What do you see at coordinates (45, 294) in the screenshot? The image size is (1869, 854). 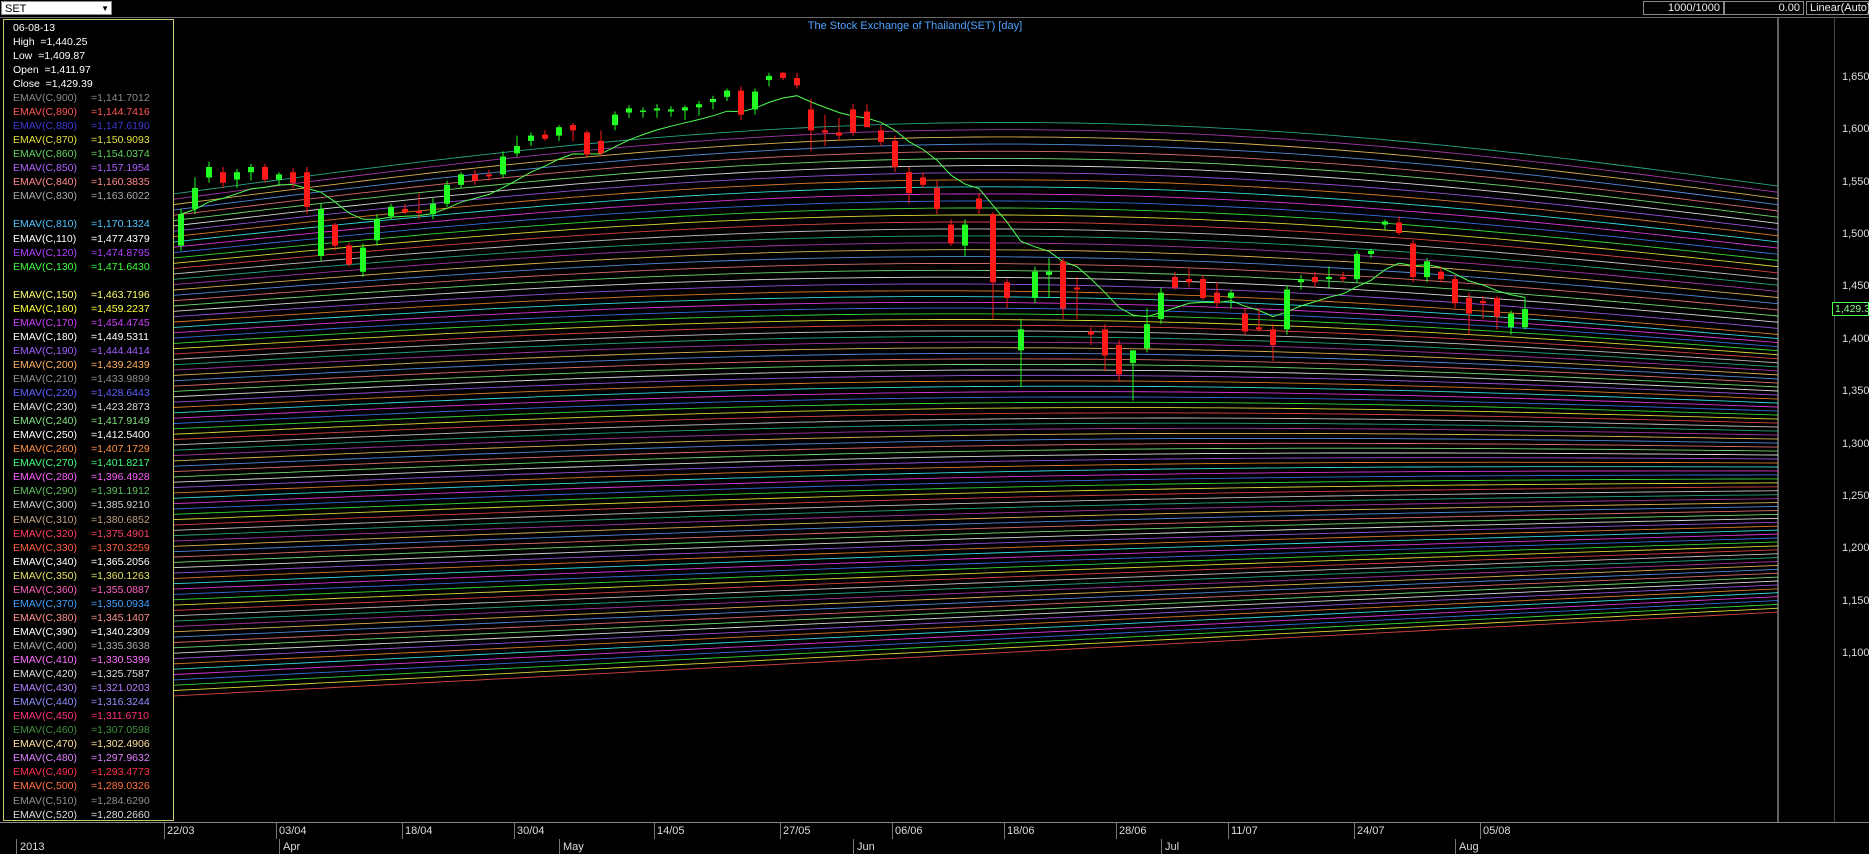 I see `legend-label: EMAV(C,150)` at bounding box center [45, 294].